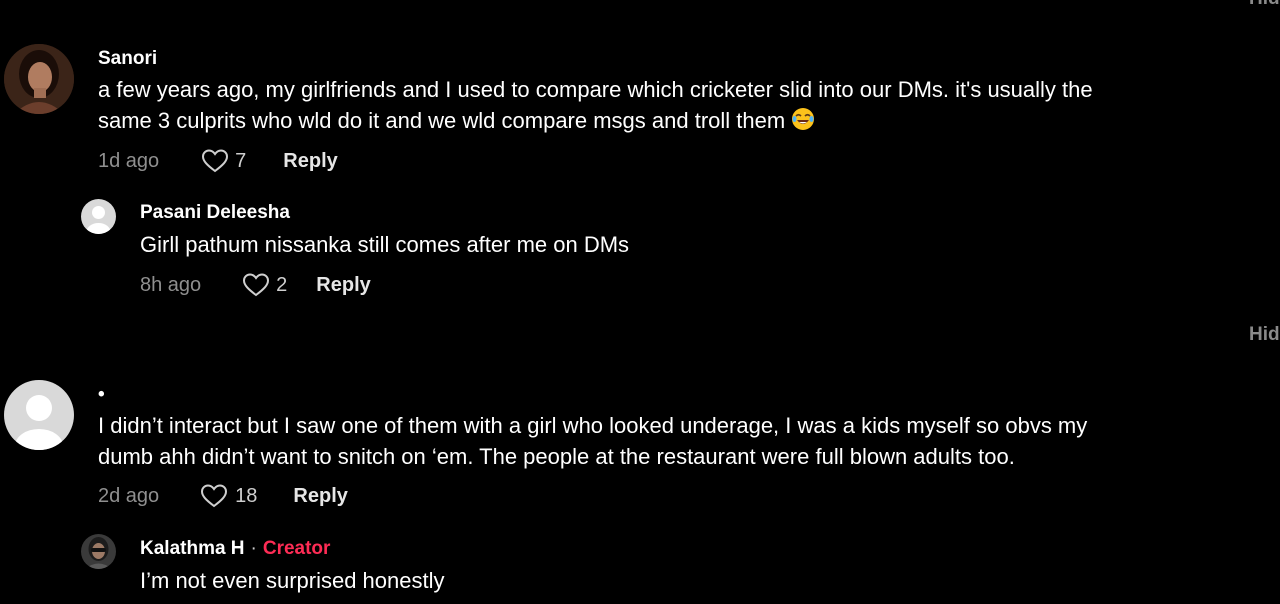 The width and height of the screenshot is (1280, 604). What do you see at coordinates (171, 284) in the screenshot?
I see `reply-timestamp: 8h ago` at bounding box center [171, 284].